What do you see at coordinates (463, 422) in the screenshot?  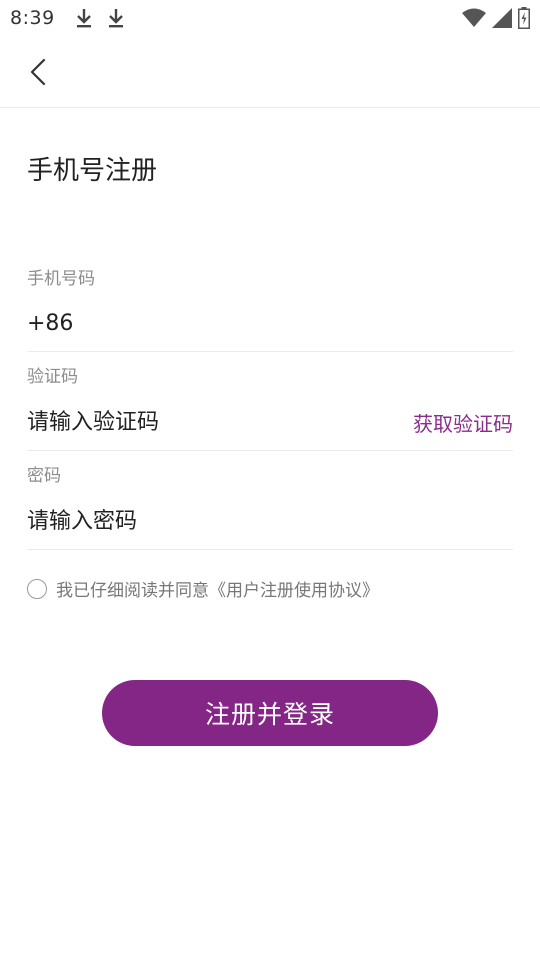 I see `get-code-button: 获取验证码` at bounding box center [463, 422].